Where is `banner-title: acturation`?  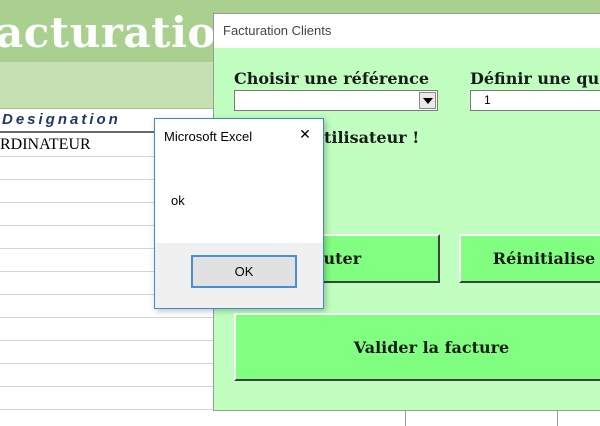
banner-title: acturation is located at coordinates (123, 32).